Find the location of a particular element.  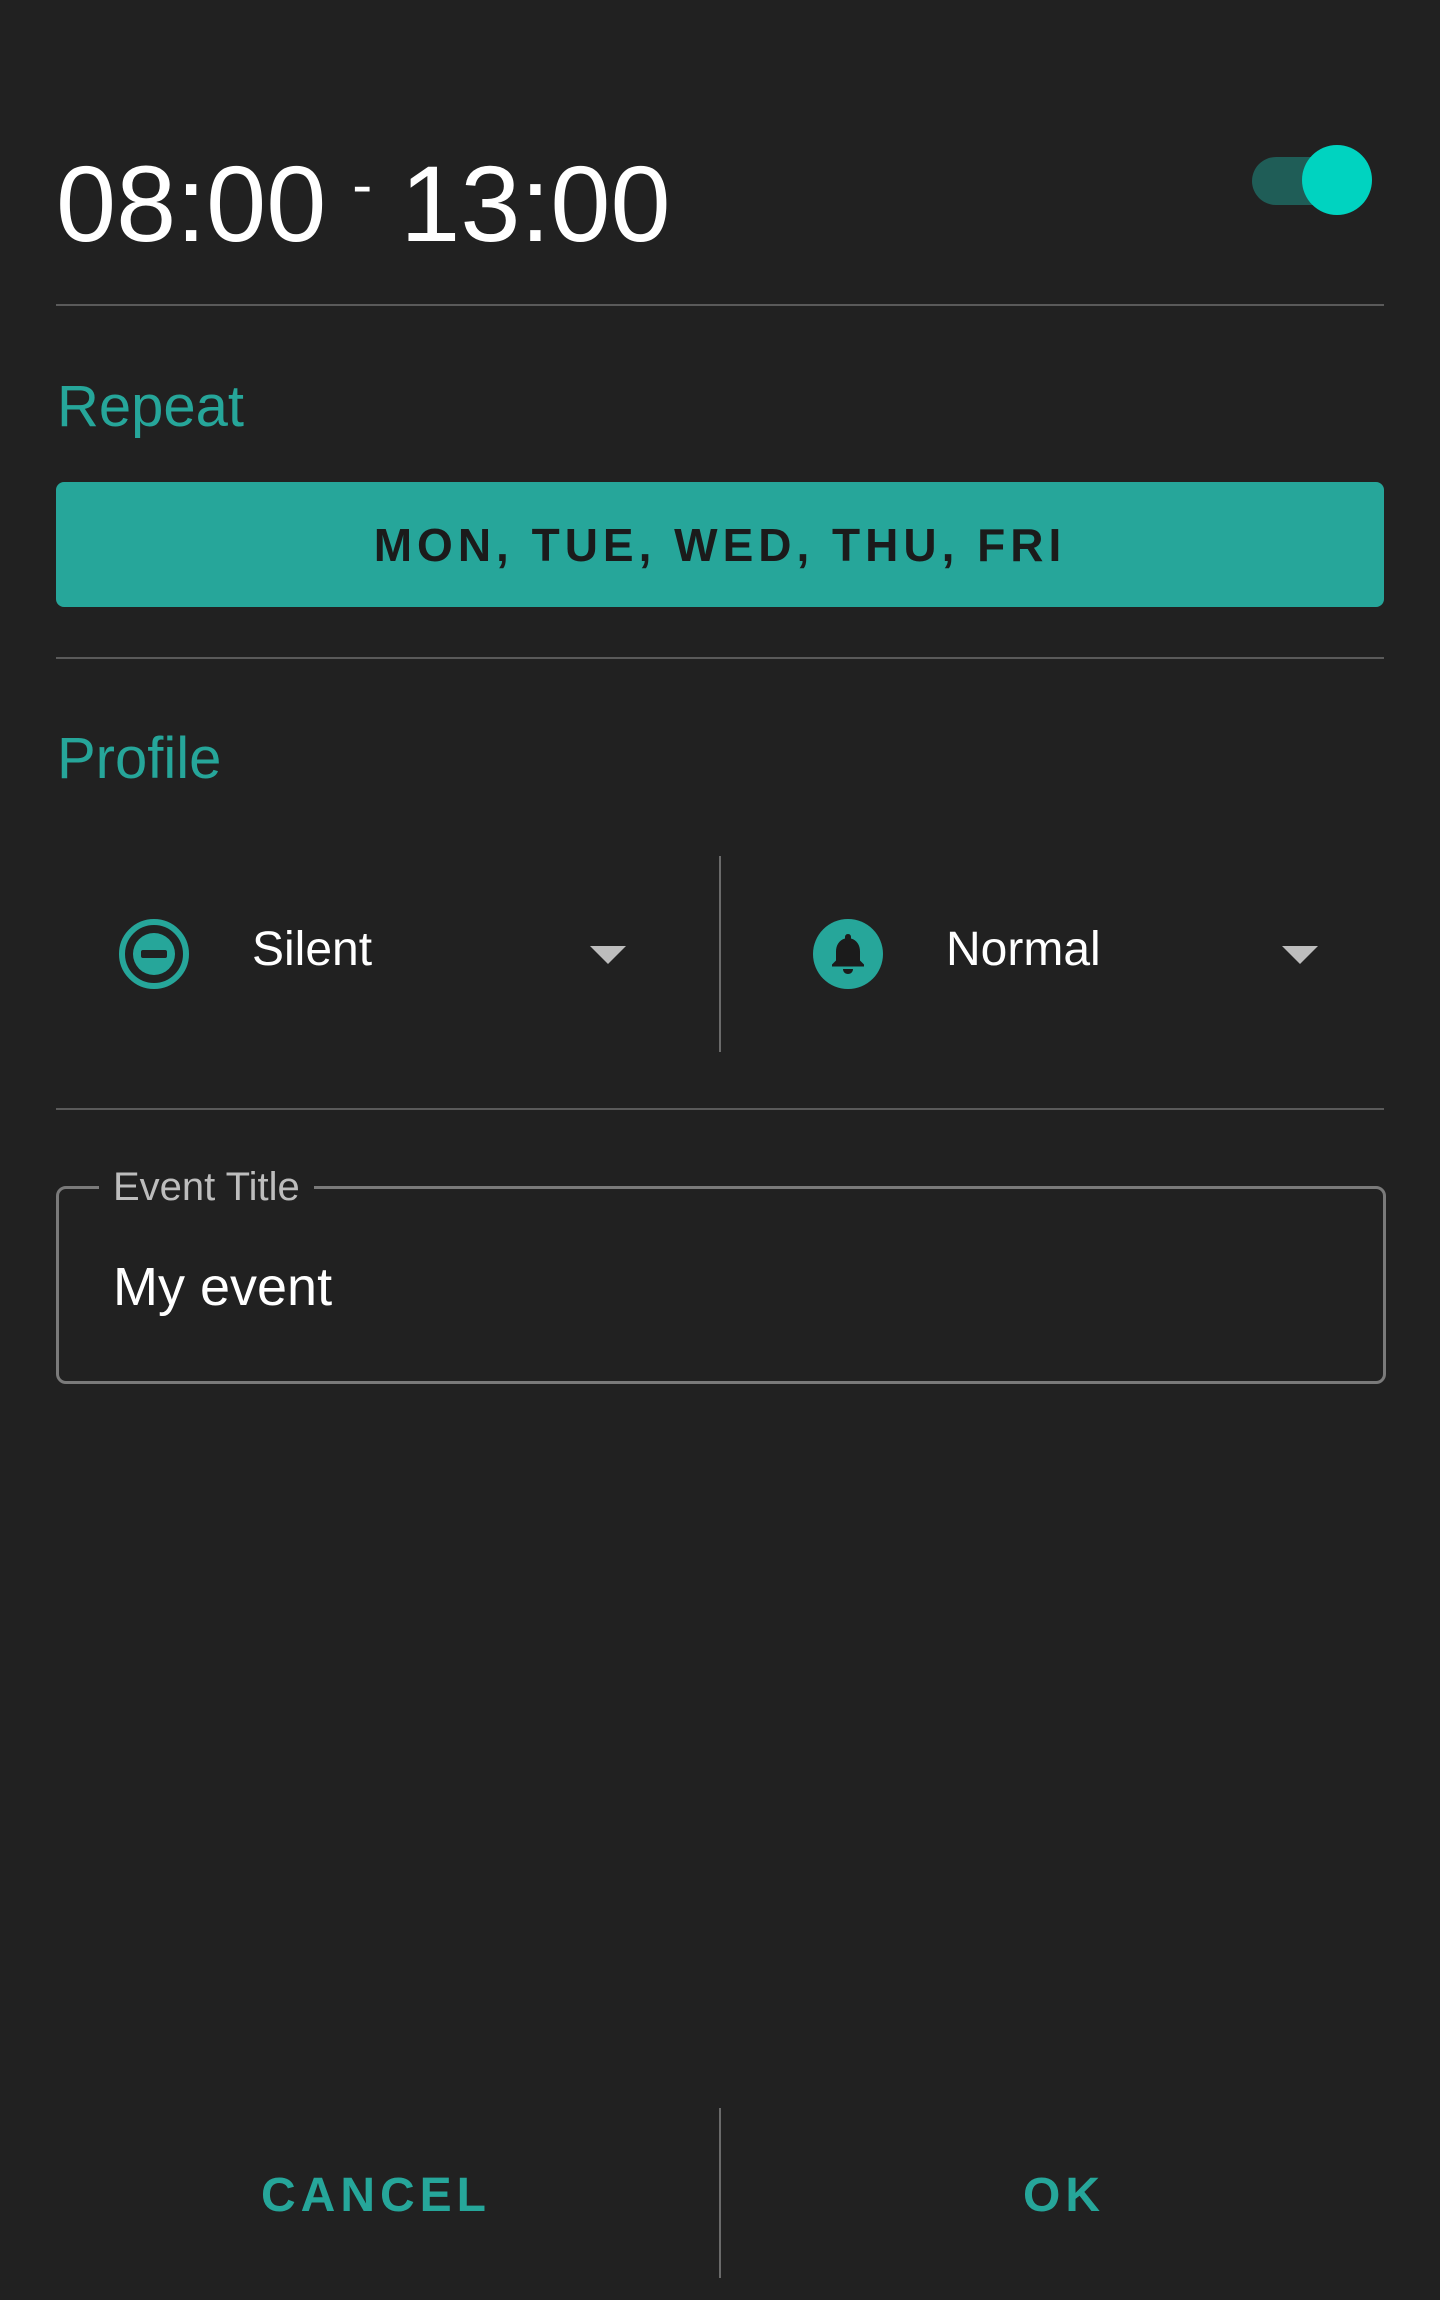

end-profile-dropdown: Normal is located at coordinates (1072, 953).